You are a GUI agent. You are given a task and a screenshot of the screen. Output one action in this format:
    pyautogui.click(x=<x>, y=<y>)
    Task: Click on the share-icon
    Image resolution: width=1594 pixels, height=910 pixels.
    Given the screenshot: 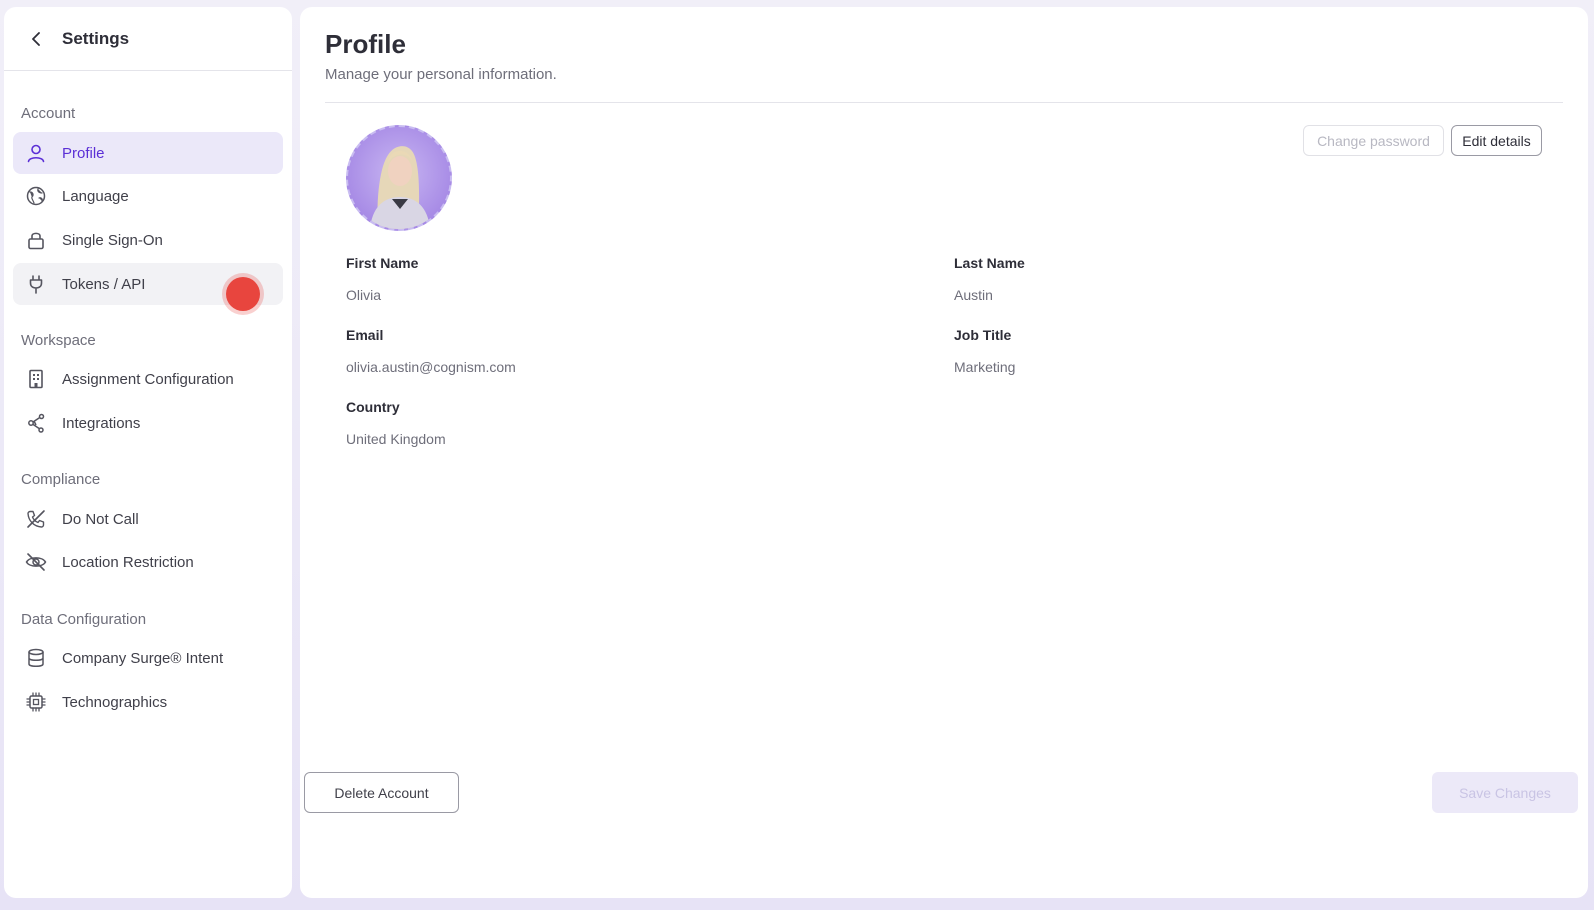 What is the action you would take?
    pyautogui.click(x=36, y=423)
    